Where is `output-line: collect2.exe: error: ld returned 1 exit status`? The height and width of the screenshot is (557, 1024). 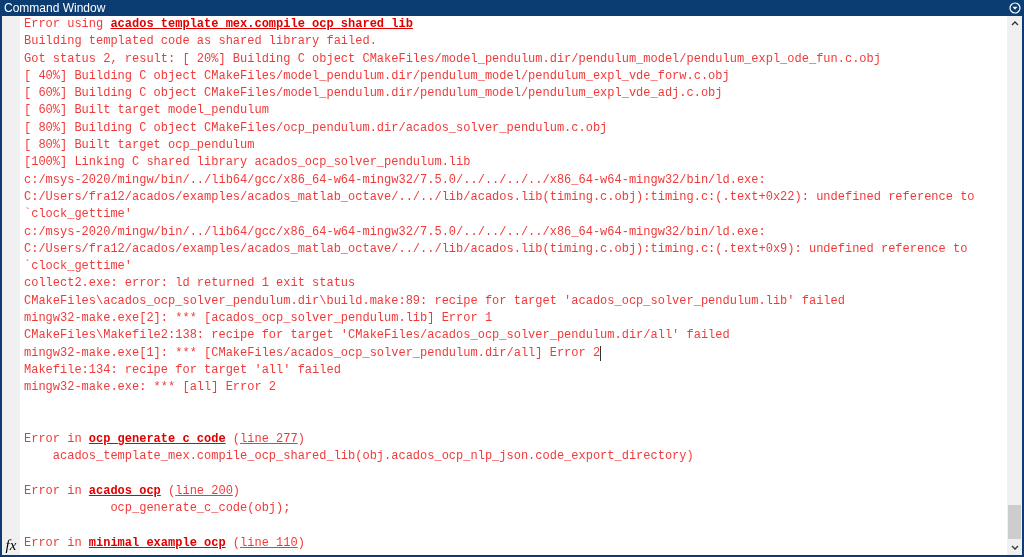
output-line: collect2.exe: error: ld returned 1 exit status is located at coordinates (190, 284).